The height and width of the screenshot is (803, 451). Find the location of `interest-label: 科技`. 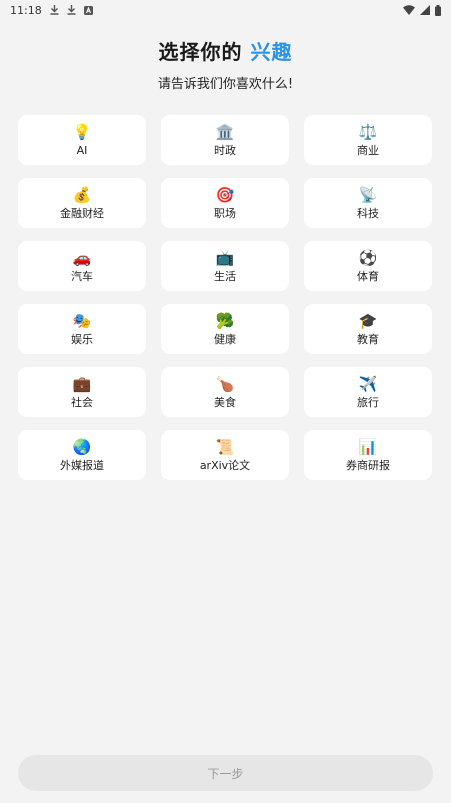

interest-label: 科技 is located at coordinates (368, 213).